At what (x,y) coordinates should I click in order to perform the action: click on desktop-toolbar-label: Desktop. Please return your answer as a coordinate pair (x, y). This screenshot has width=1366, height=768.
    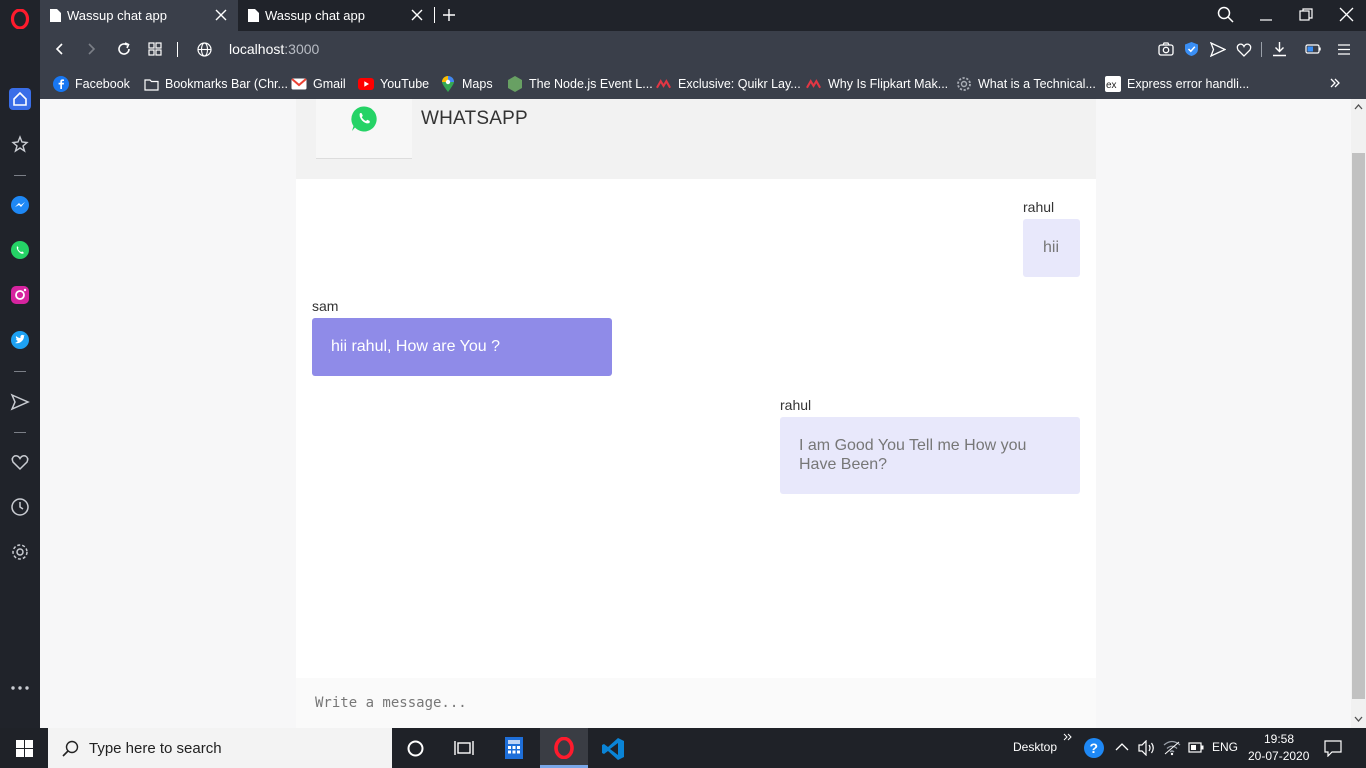
    Looking at the image, I should click on (1035, 747).